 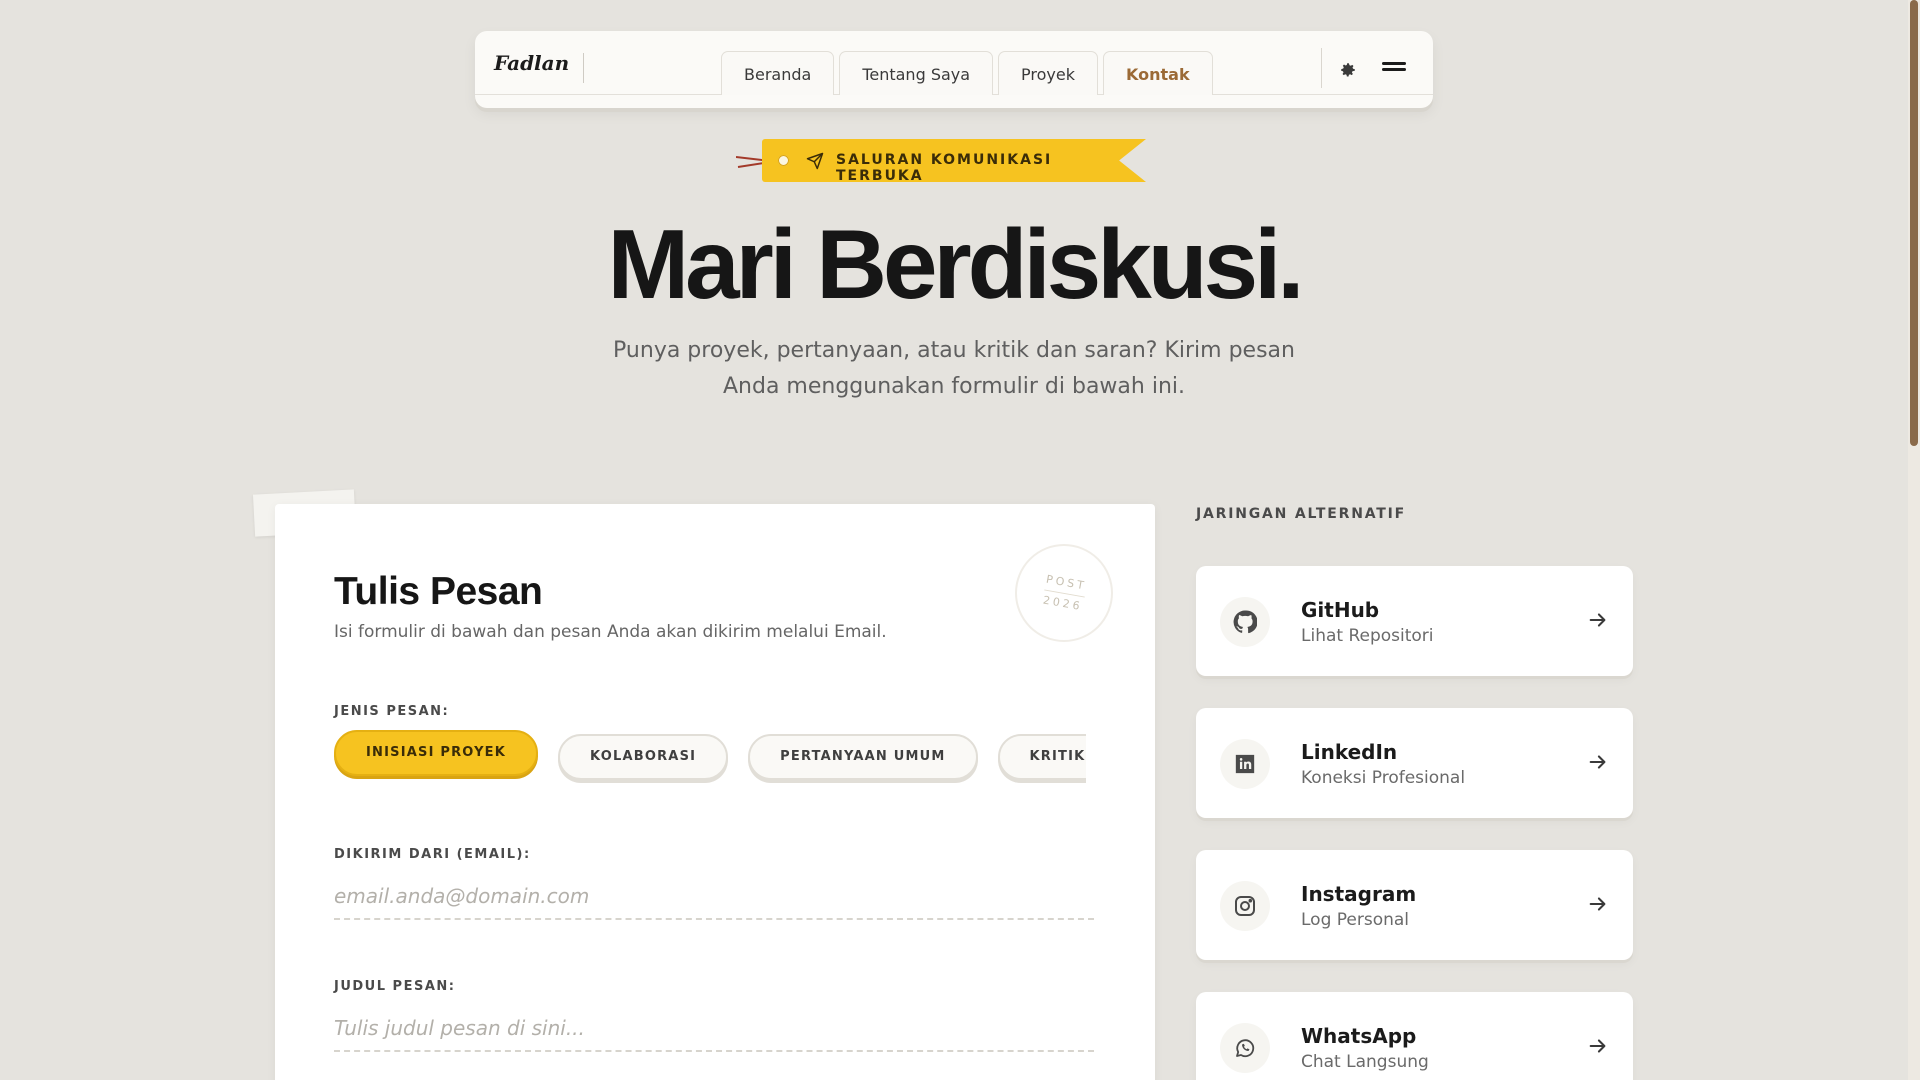 I want to click on subject-input, so click(x=714, y=1029).